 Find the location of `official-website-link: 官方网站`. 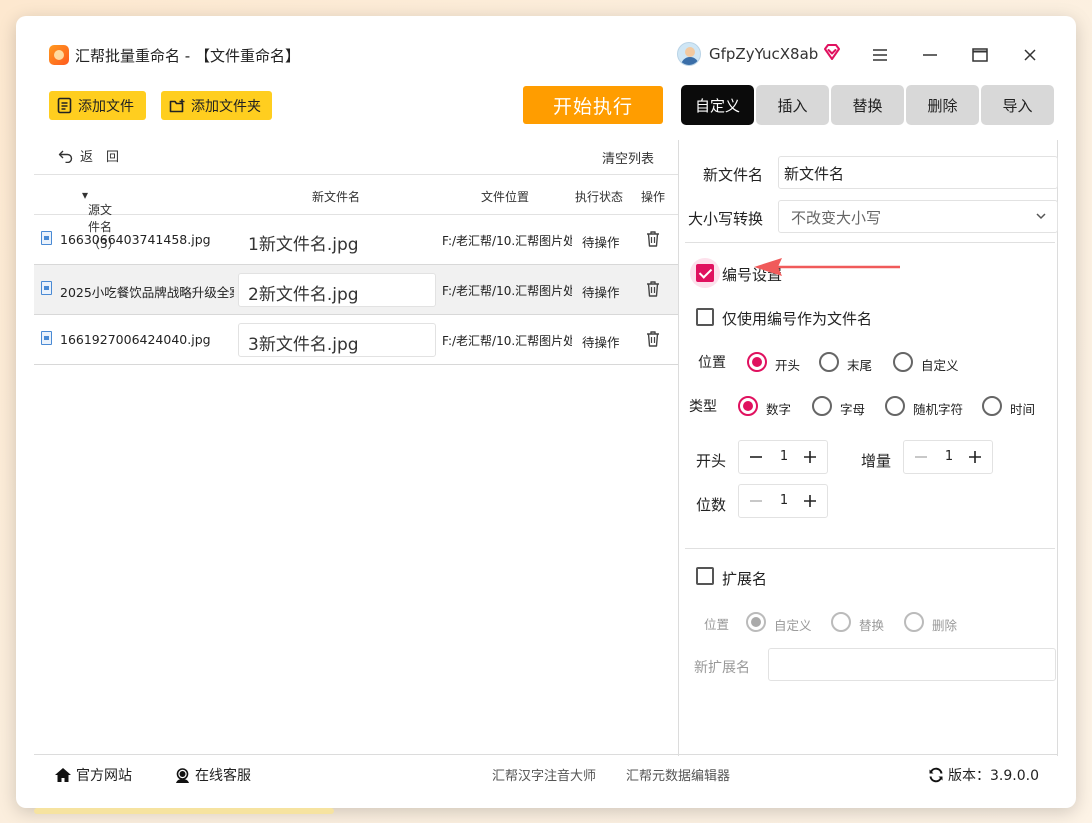

official-website-link: 官方网站 is located at coordinates (93, 775).